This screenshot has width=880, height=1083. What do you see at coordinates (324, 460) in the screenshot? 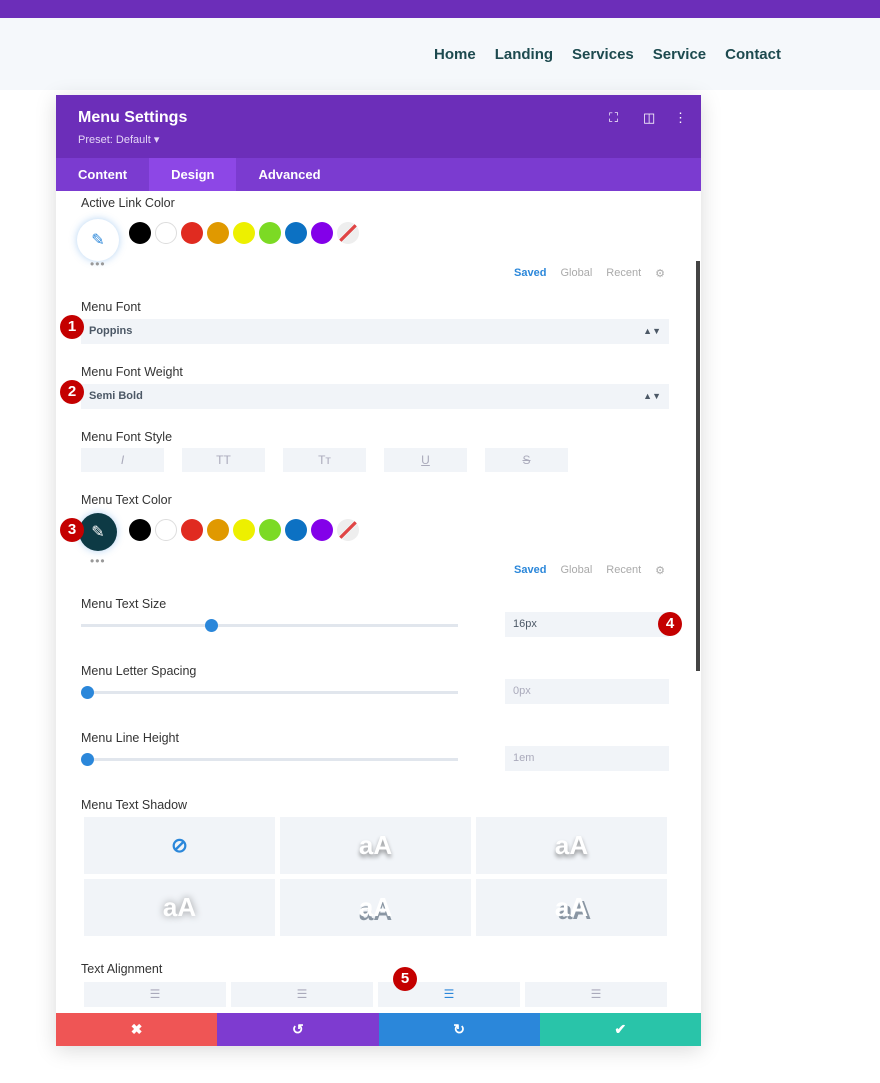
I see `capitalize-button: Tт` at bounding box center [324, 460].